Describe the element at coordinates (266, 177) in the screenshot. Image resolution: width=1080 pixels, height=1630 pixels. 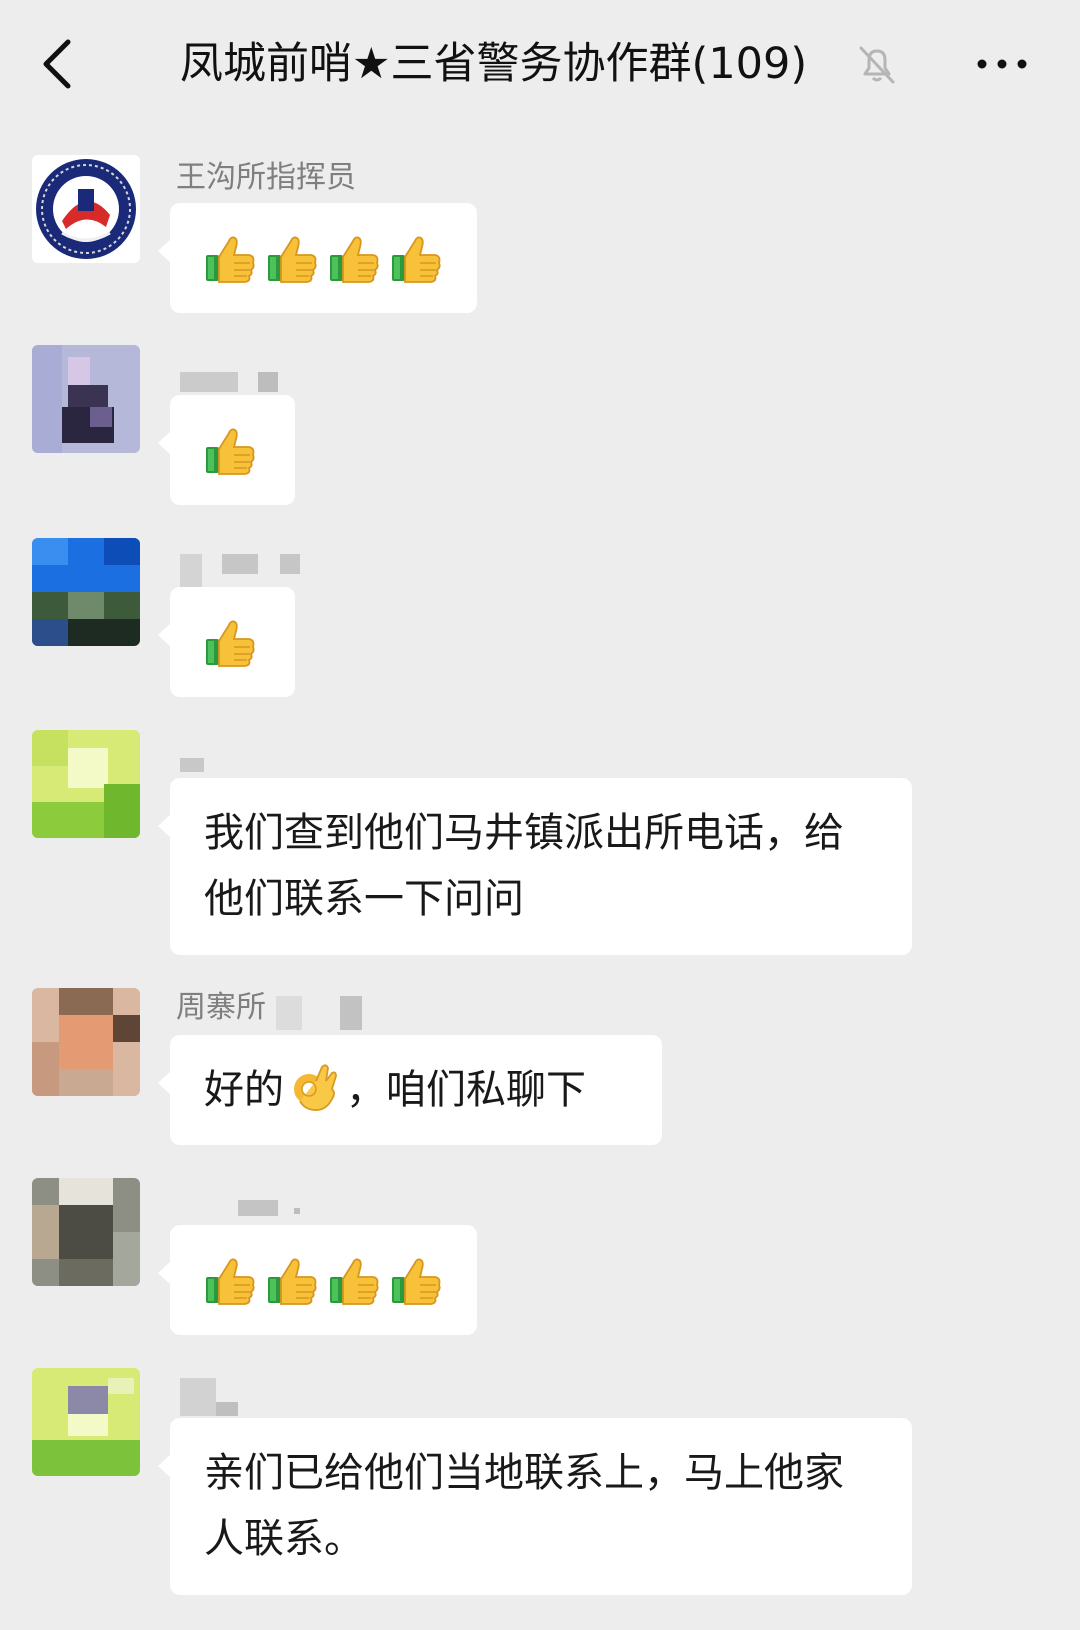
I see `sender-name: 王沟所指挥员` at that location.